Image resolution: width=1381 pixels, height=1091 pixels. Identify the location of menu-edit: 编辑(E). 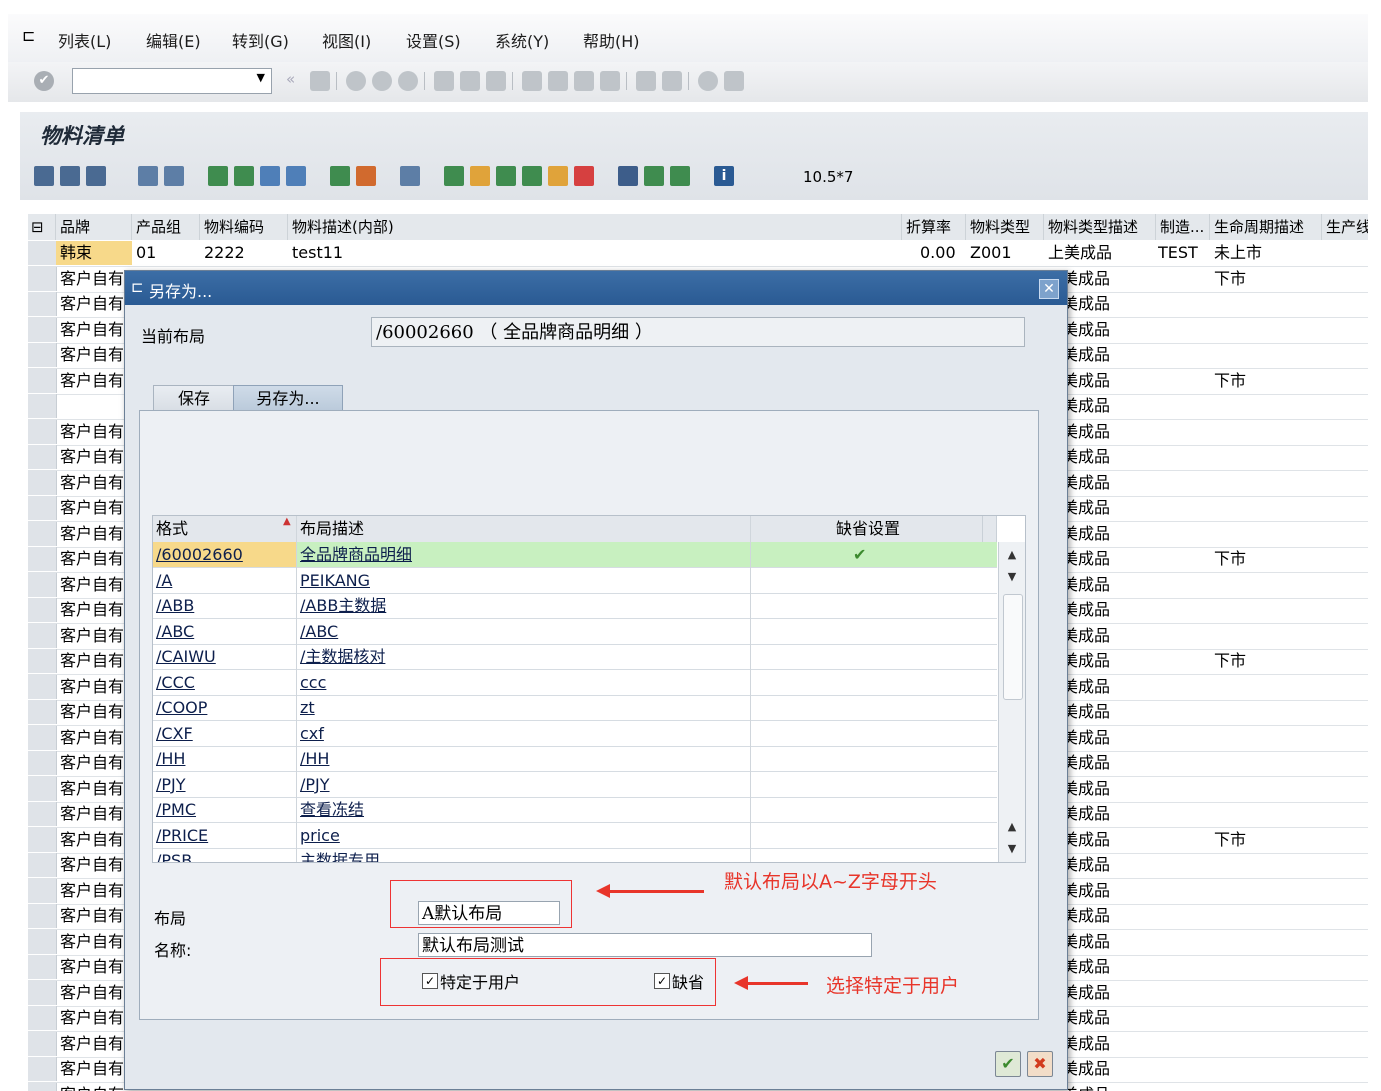
(173, 40).